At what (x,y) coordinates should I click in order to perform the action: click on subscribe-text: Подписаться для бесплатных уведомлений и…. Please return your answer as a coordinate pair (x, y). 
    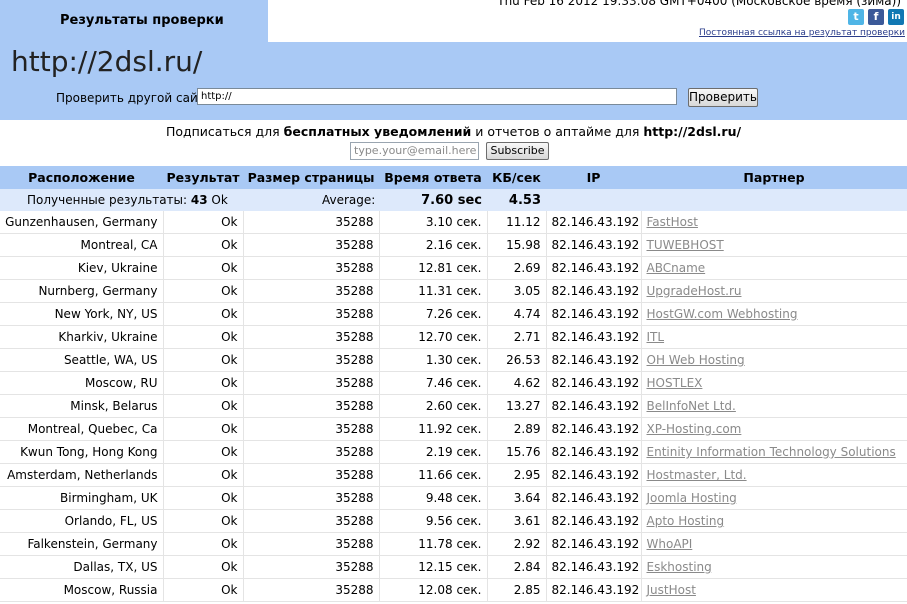
    Looking at the image, I should click on (453, 131).